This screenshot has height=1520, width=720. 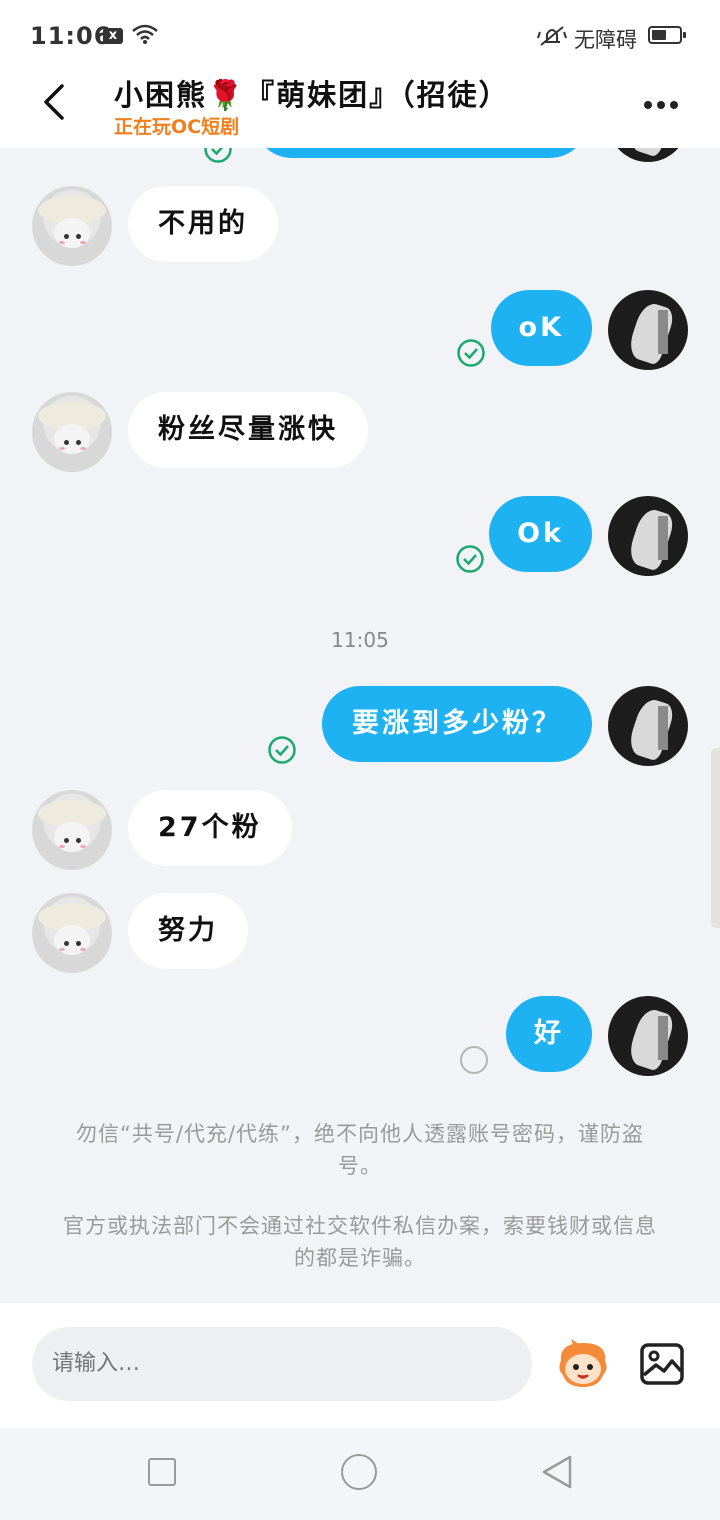 What do you see at coordinates (583, 1364) in the screenshot?
I see `sticker-emoji-icon` at bounding box center [583, 1364].